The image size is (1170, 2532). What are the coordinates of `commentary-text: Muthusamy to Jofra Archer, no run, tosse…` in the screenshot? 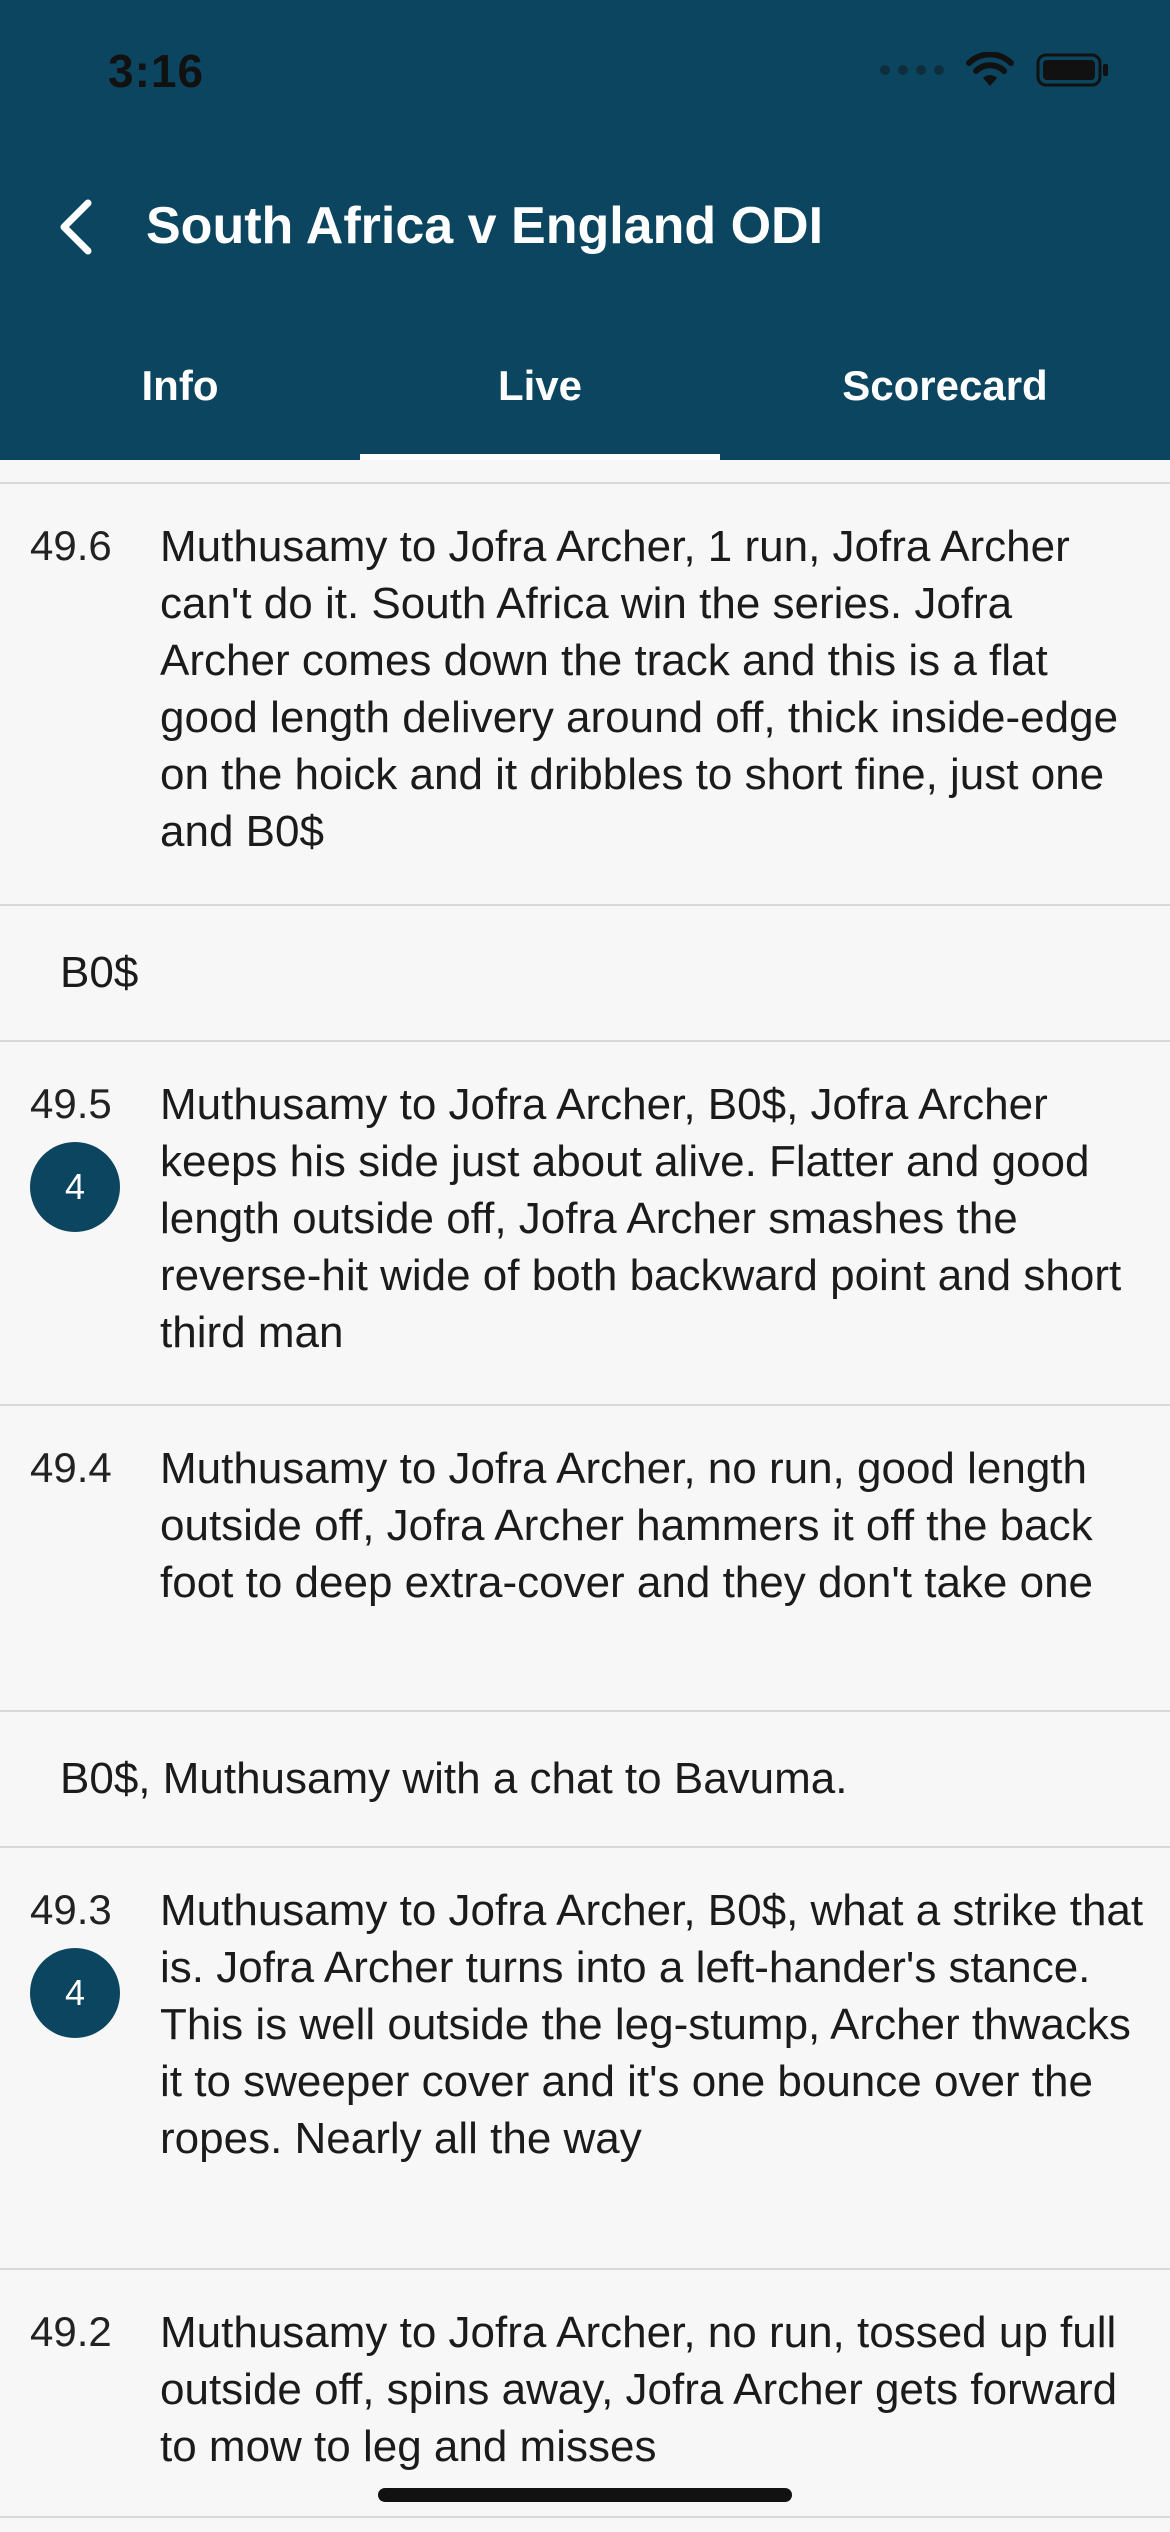 It's located at (639, 2389).